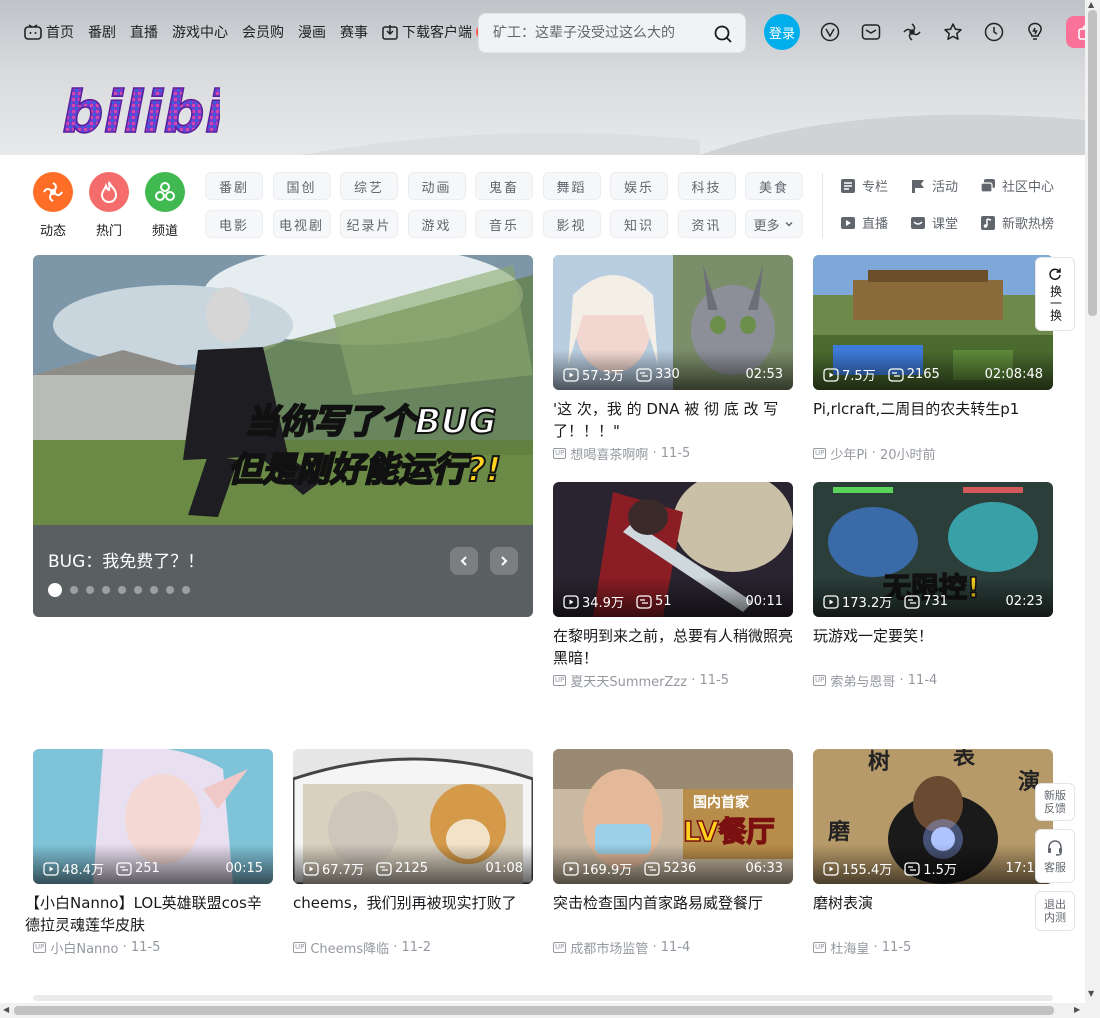 This screenshot has width=1100, height=1018. Describe the element at coordinates (933, 914) in the screenshot. I see `video-title: 磨树表演` at that location.